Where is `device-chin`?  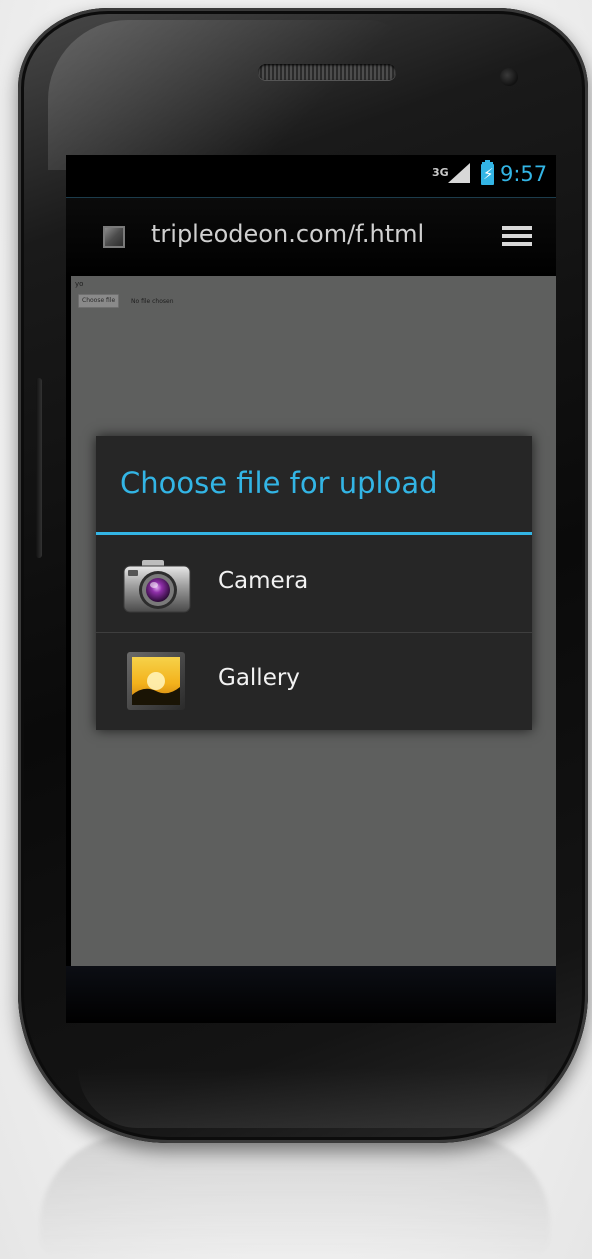
device-chin is located at coordinates (313, 1098).